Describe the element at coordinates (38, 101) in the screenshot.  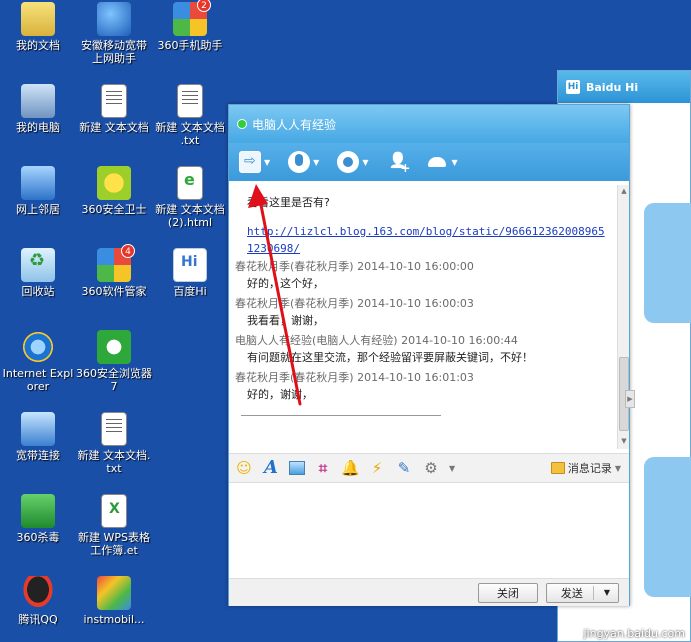
I see `computer-icon` at that location.